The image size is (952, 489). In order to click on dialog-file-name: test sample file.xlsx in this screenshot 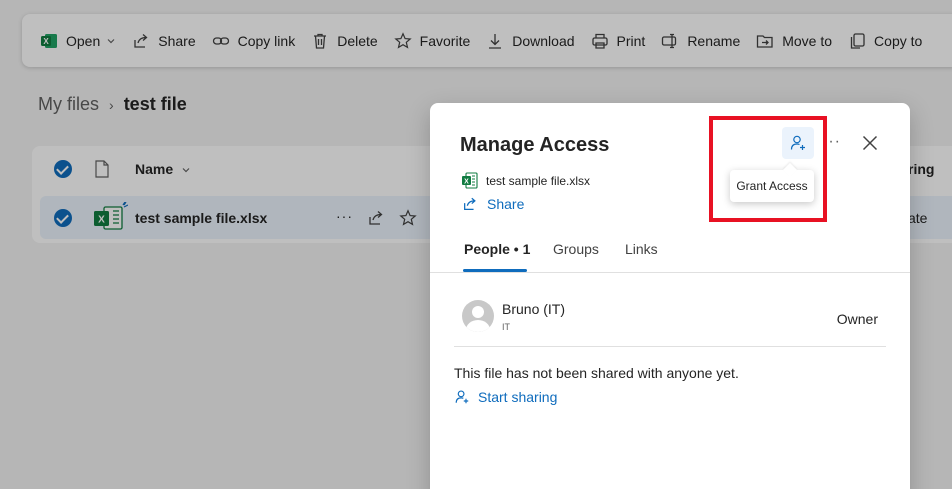, I will do `click(538, 180)`.